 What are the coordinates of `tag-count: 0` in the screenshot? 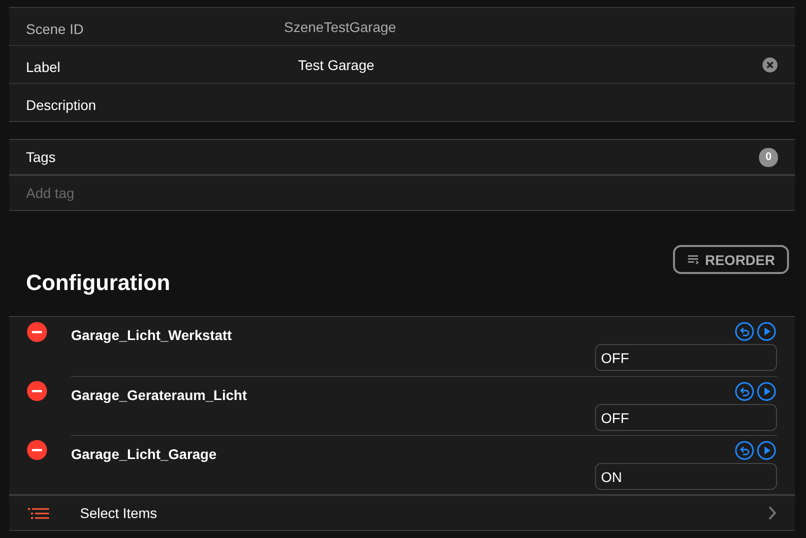 It's located at (768, 157).